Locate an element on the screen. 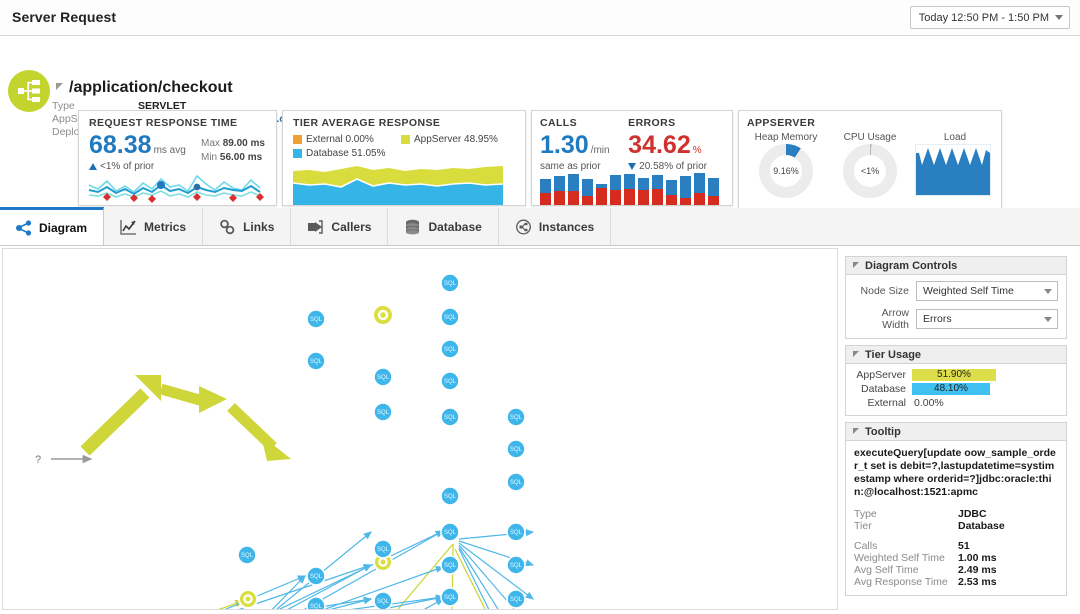 Image resolution: width=1080 pixels, height=614 pixels. node-size-select: Weighted Self Time is located at coordinates (987, 291).